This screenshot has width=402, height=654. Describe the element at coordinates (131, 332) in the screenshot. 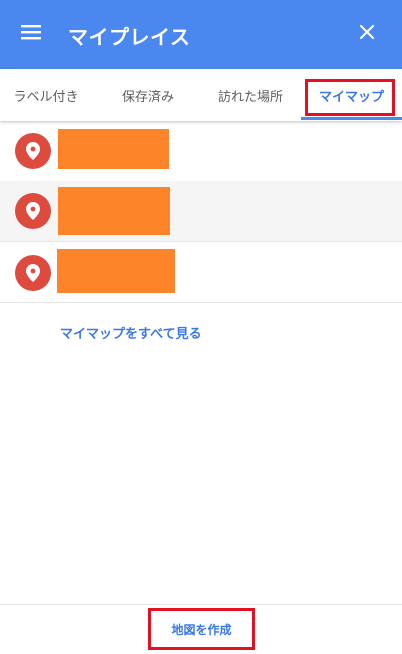

I see `see-all-my-maps-link: マイマップをすべて見る` at that location.